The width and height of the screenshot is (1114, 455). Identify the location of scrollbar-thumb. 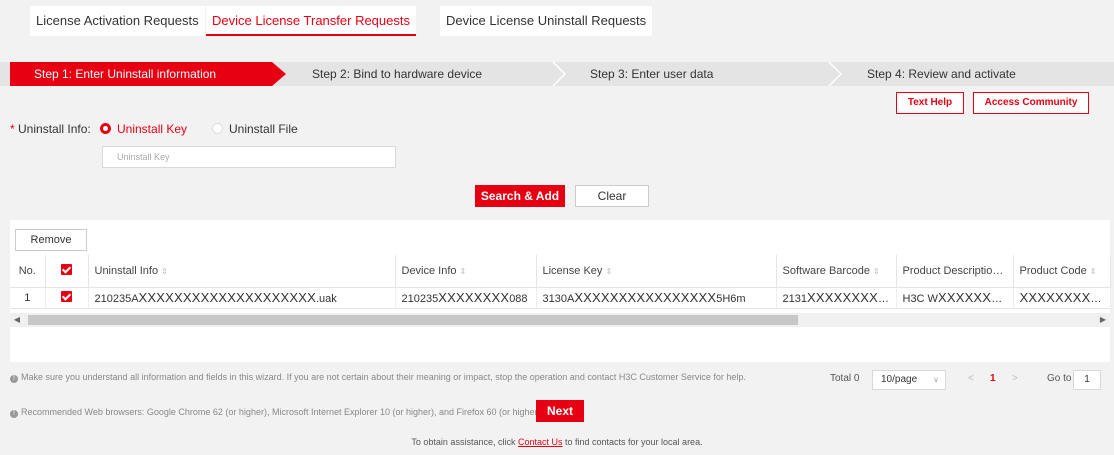
(413, 320).